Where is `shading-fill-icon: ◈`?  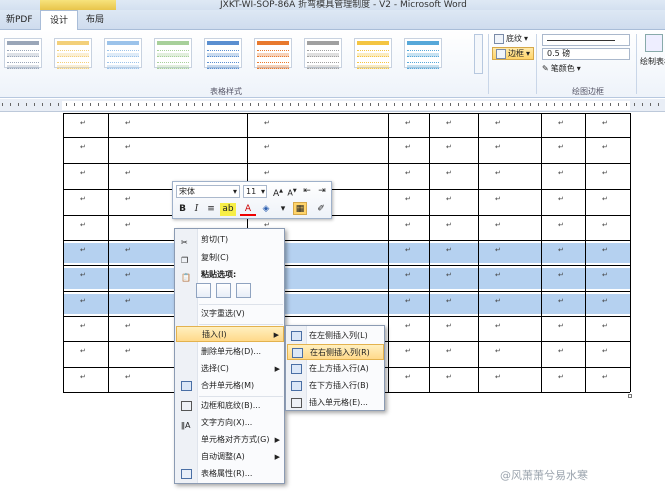
shading-fill-icon: ◈ is located at coordinates (266, 209).